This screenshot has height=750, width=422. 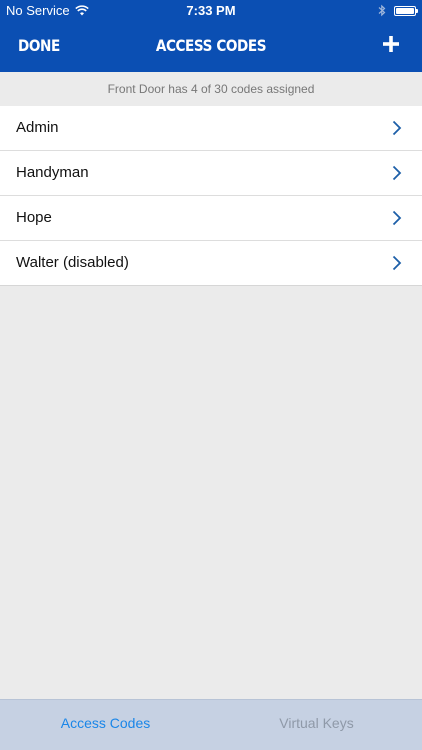 I want to click on plus-icon, so click(x=391, y=44).